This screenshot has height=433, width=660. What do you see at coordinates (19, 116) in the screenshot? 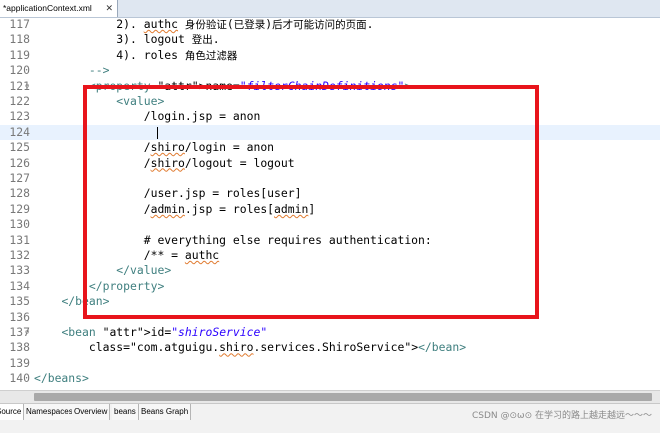
I see `line-number: 123` at bounding box center [19, 116].